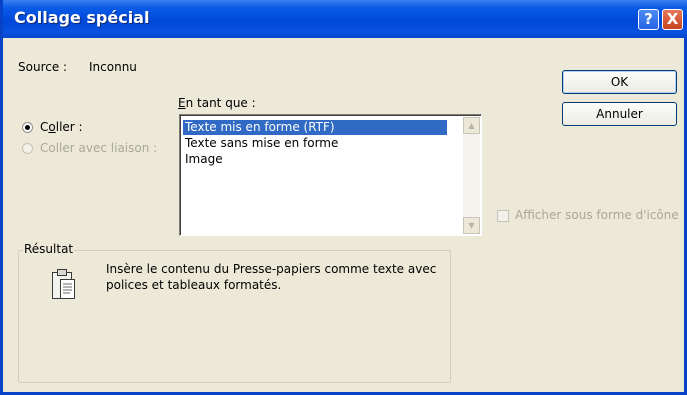  Describe the element at coordinates (63, 284) in the screenshot. I see `clipboard-icon` at that location.